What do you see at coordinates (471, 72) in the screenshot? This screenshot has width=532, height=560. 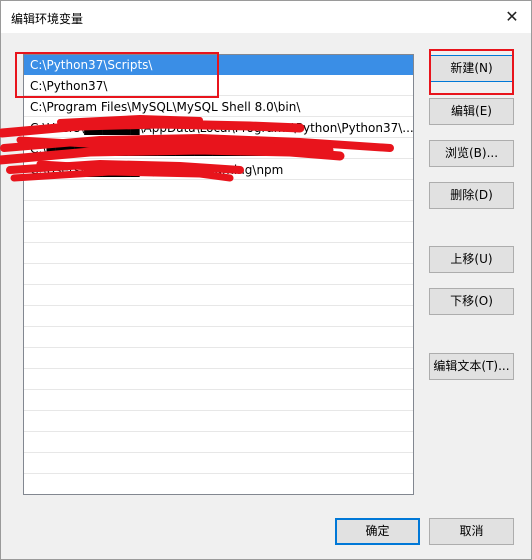 I see `annotation-highlight-new-button` at bounding box center [471, 72].